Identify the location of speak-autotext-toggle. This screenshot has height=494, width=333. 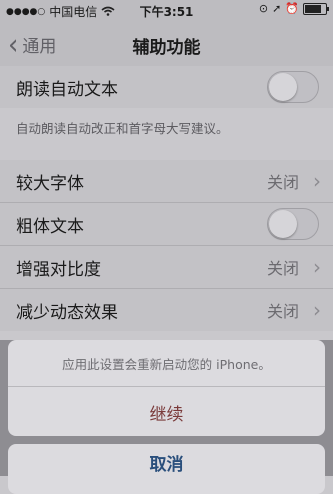
(293, 87).